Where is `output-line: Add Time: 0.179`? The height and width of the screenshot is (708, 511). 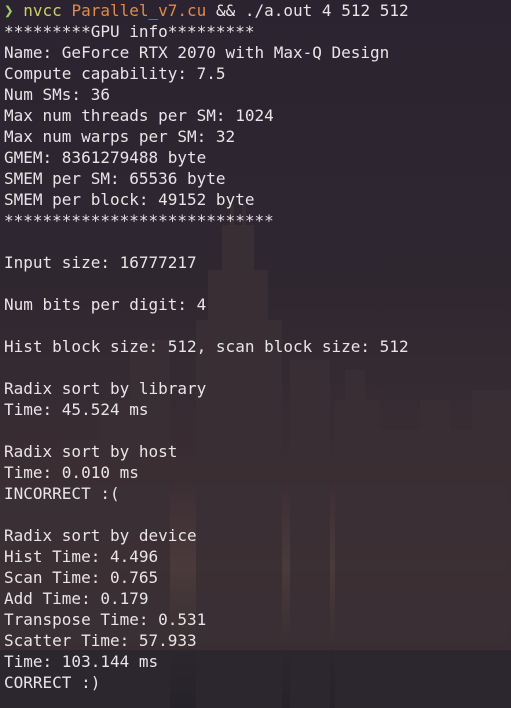 output-line: Add Time: 0.179 is located at coordinates (76, 598).